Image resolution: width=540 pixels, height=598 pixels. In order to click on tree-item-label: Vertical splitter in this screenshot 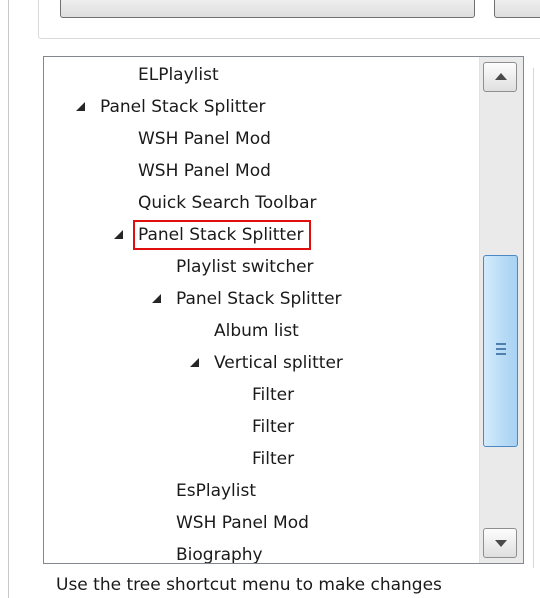, I will do `click(278, 363)`.